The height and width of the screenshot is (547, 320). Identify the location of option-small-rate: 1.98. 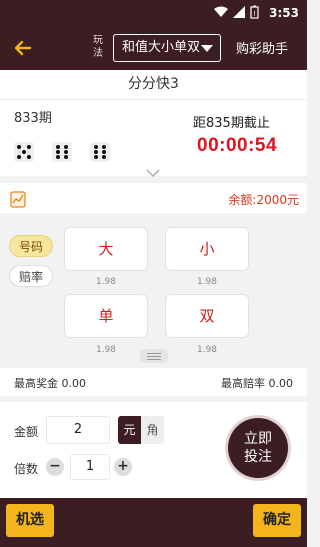
(207, 282).